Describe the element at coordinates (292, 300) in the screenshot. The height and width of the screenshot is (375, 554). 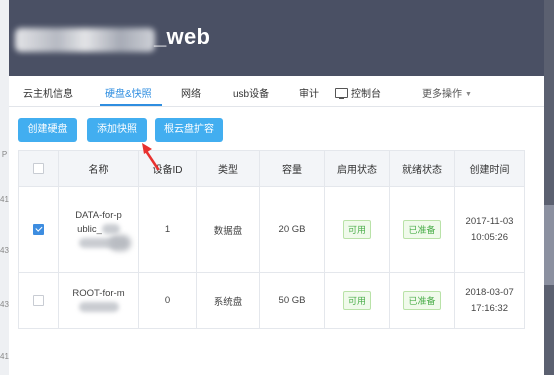
I see `capacity-cell: 50 GB` at that location.